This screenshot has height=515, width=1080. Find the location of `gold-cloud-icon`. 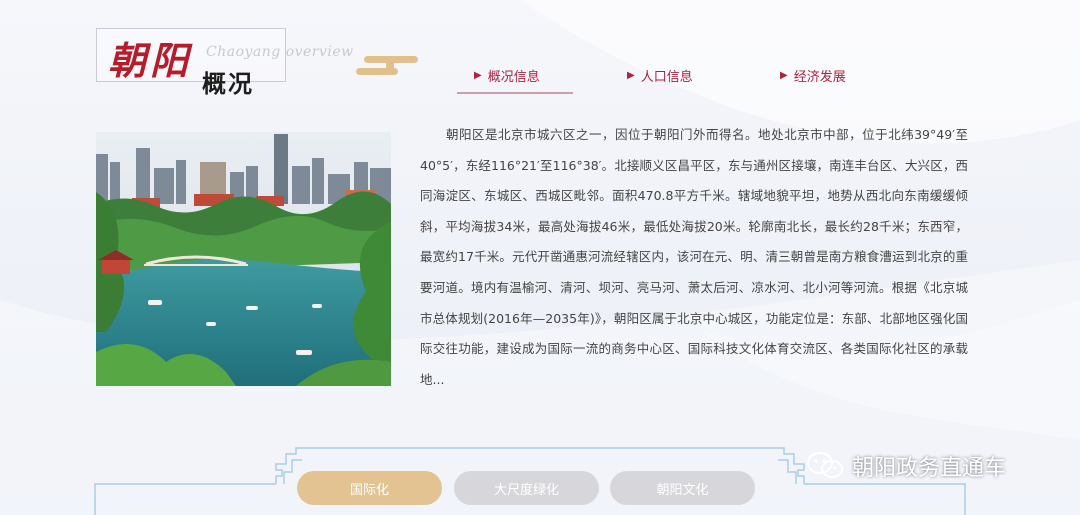

gold-cloud-icon is located at coordinates (387, 65).